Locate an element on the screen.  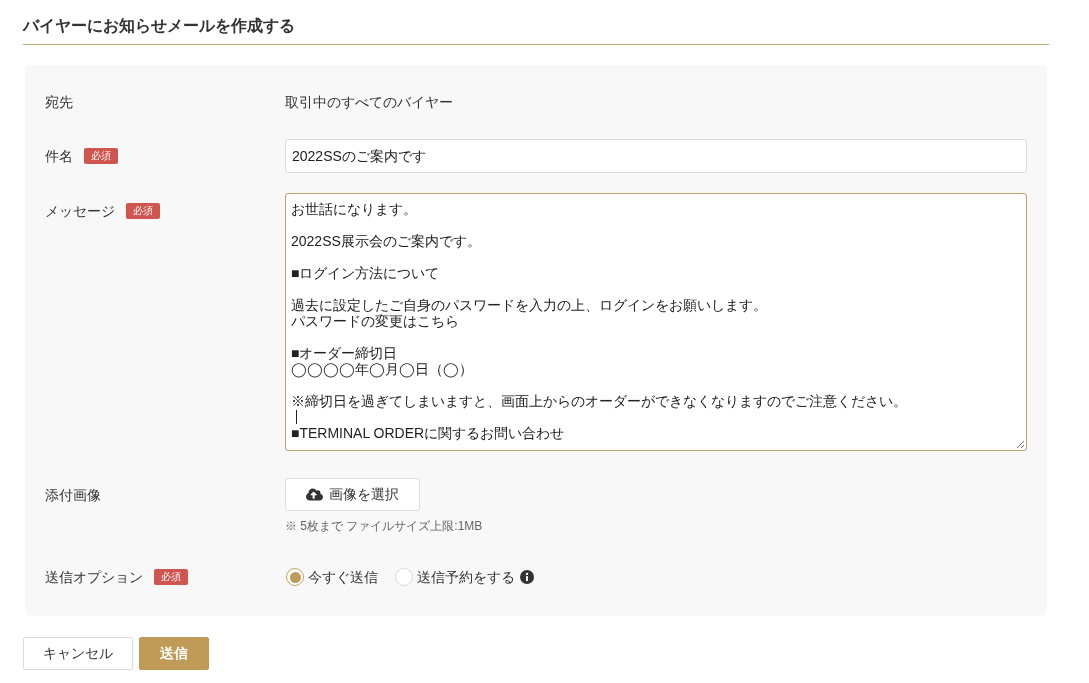
cancel-button: キャンセル is located at coordinates (78, 653).